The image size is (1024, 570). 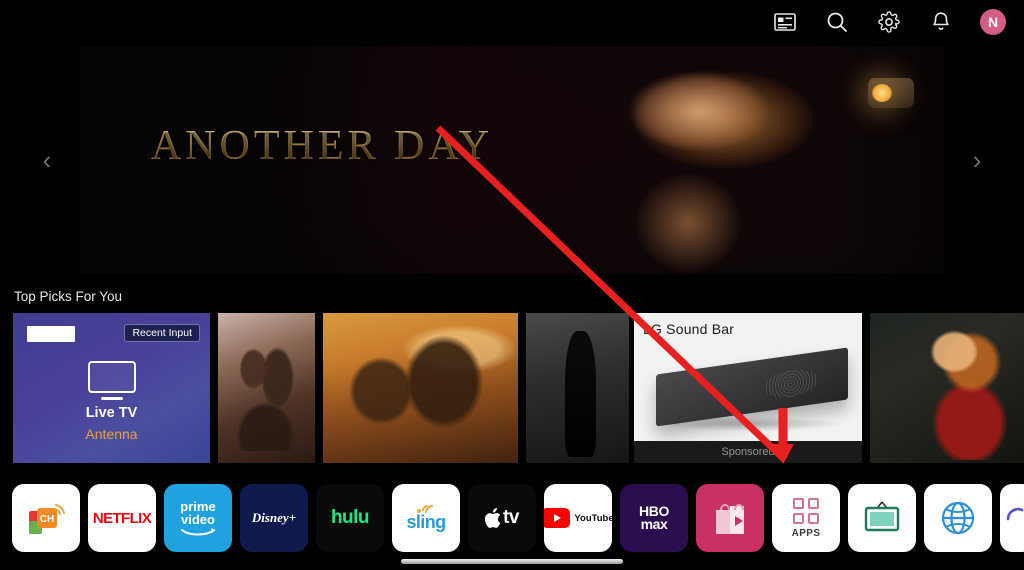 I want to click on hero-figure-image, so click(x=693, y=169).